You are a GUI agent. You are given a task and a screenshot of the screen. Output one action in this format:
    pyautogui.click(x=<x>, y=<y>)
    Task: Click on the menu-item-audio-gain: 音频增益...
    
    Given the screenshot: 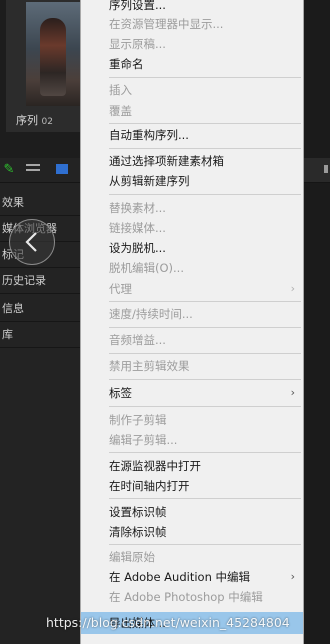 What is the action you would take?
    pyautogui.click(x=192, y=340)
    